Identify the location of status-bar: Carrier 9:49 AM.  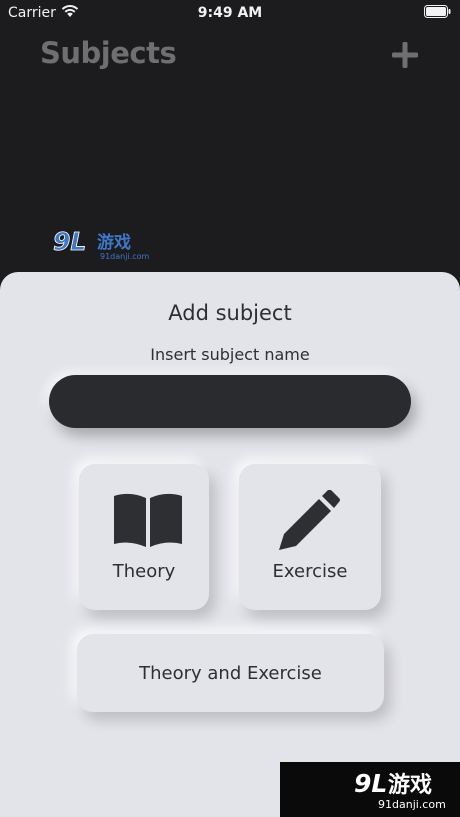
(230, 13).